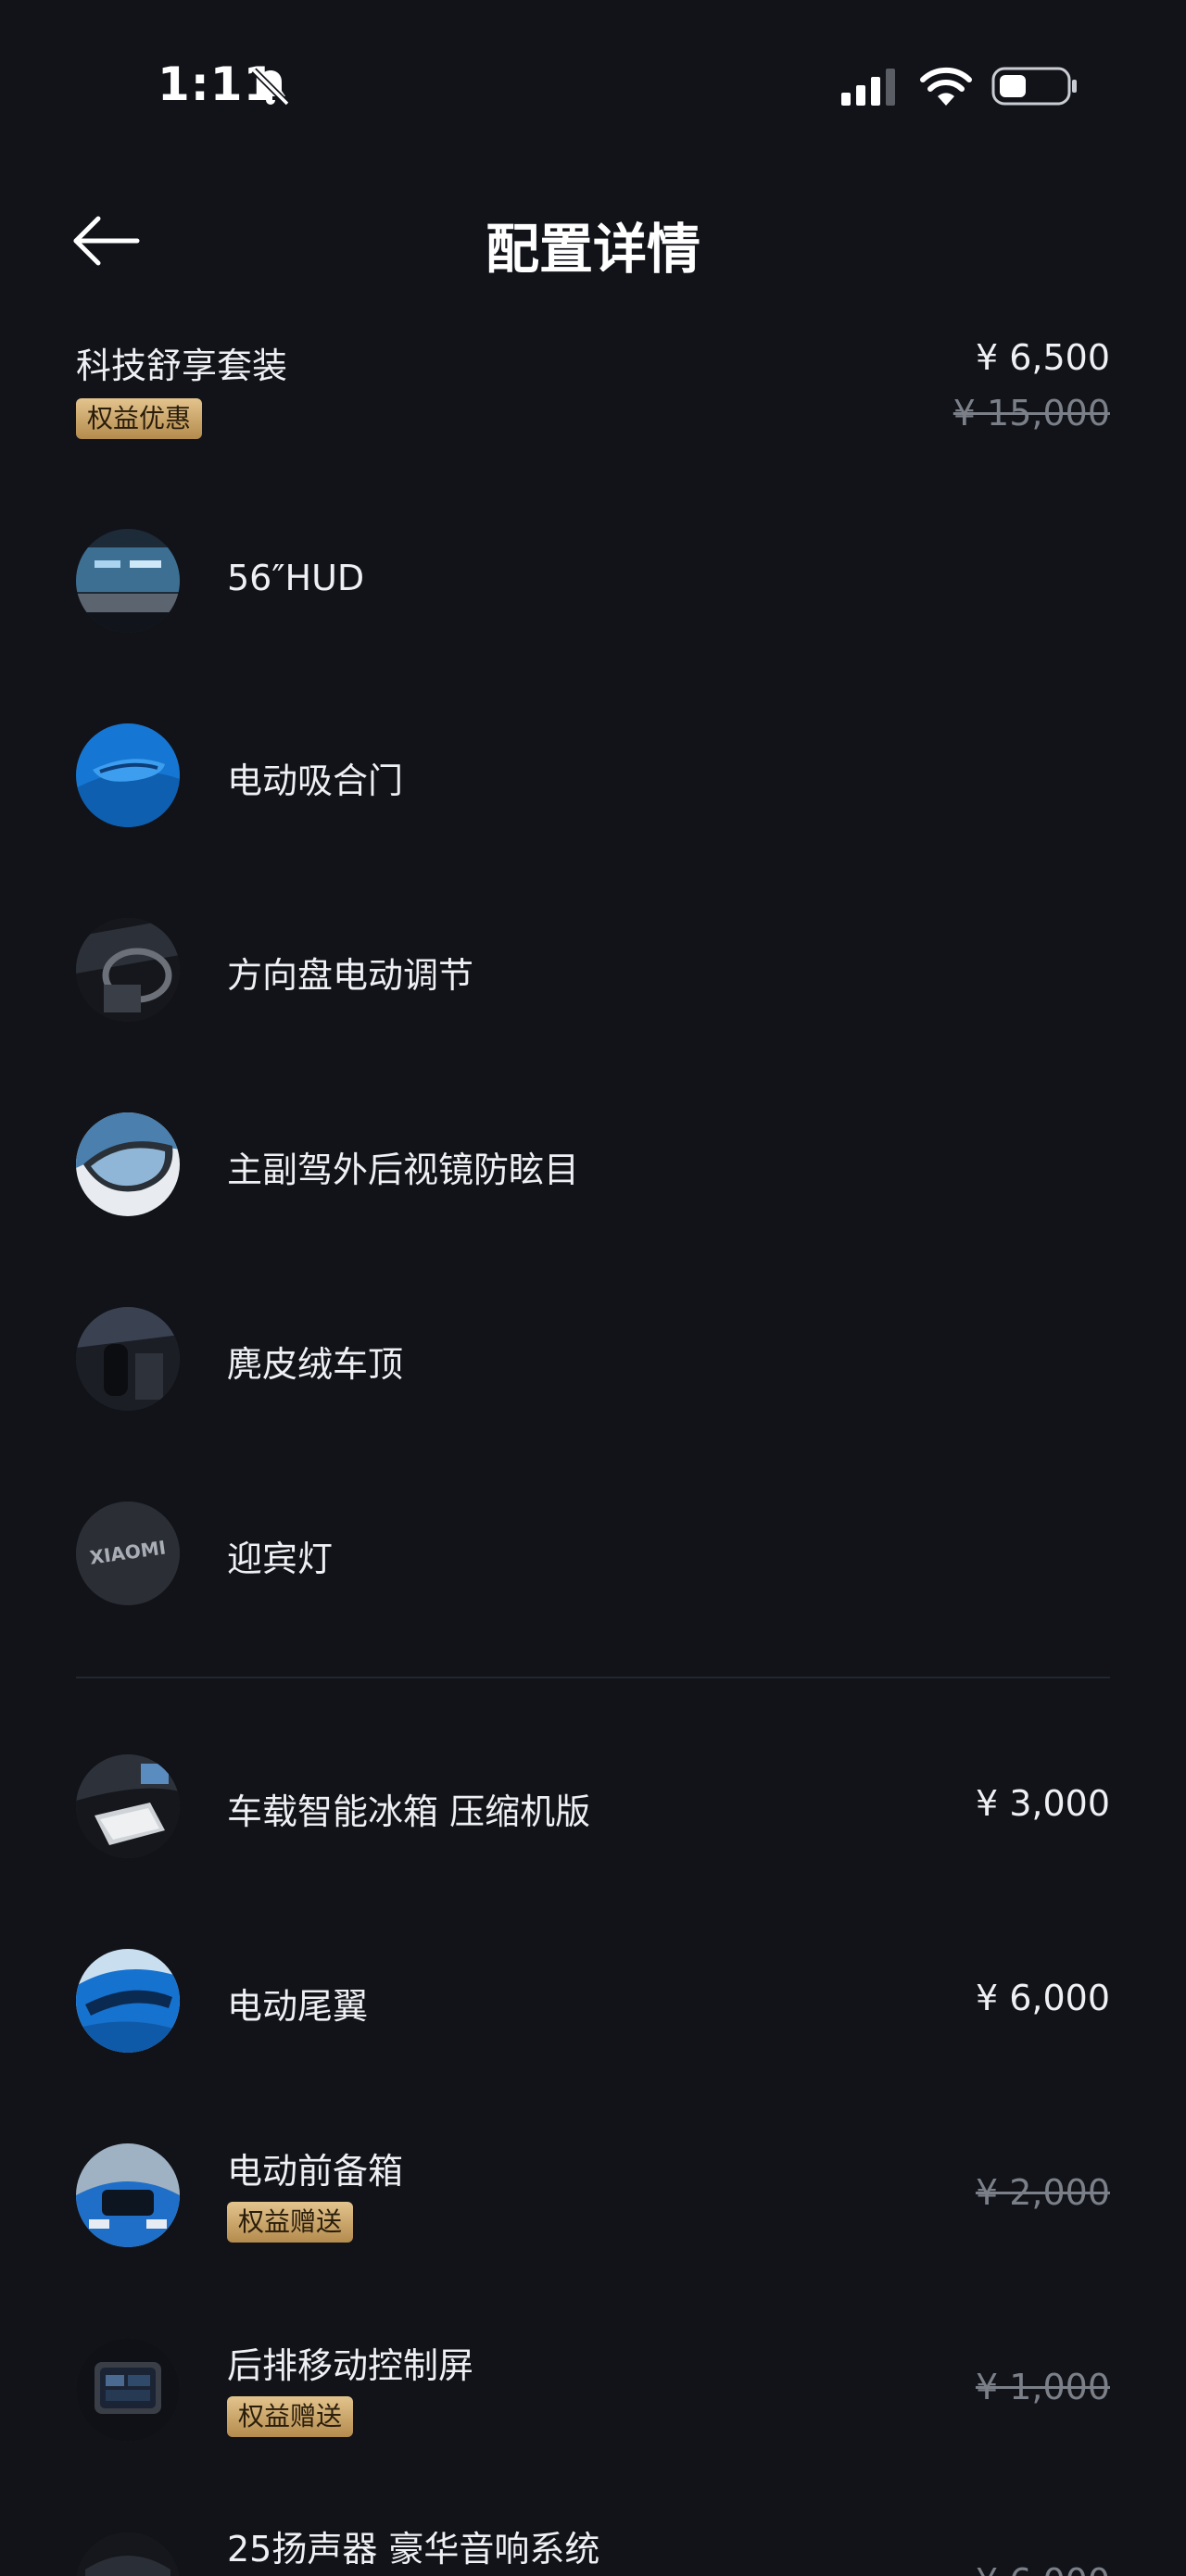  What do you see at coordinates (593, 2001) in the screenshot?
I see `addon-item: 电动尾翼 ¥ 6,000` at bounding box center [593, 2001].